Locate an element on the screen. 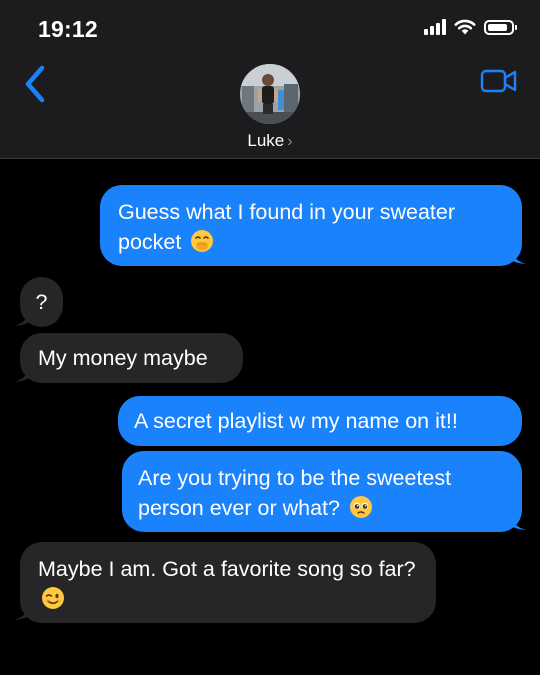 The image size is (540, 675). winking-face-icon is located at coordinates (53, 598).